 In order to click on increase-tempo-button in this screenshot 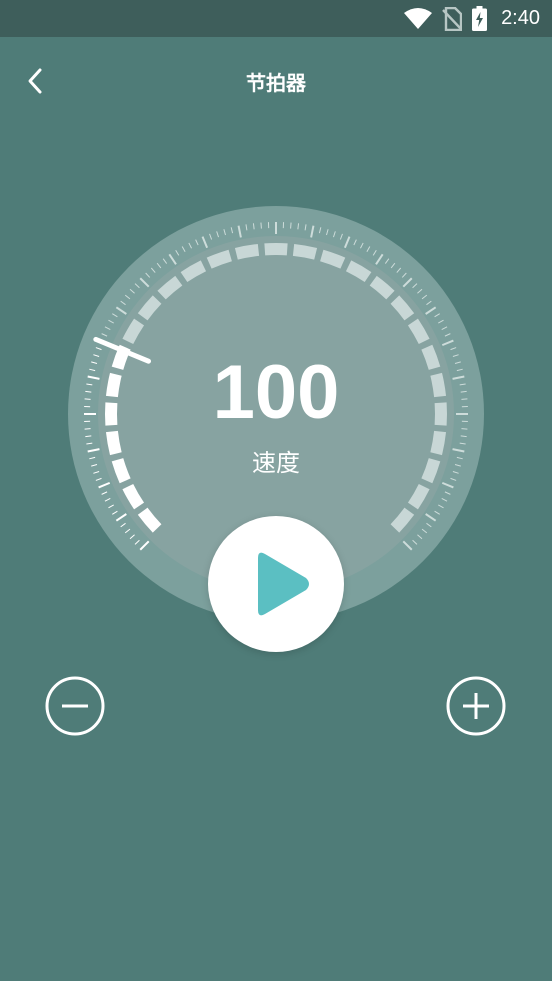, I will do `click(476, 706)`.